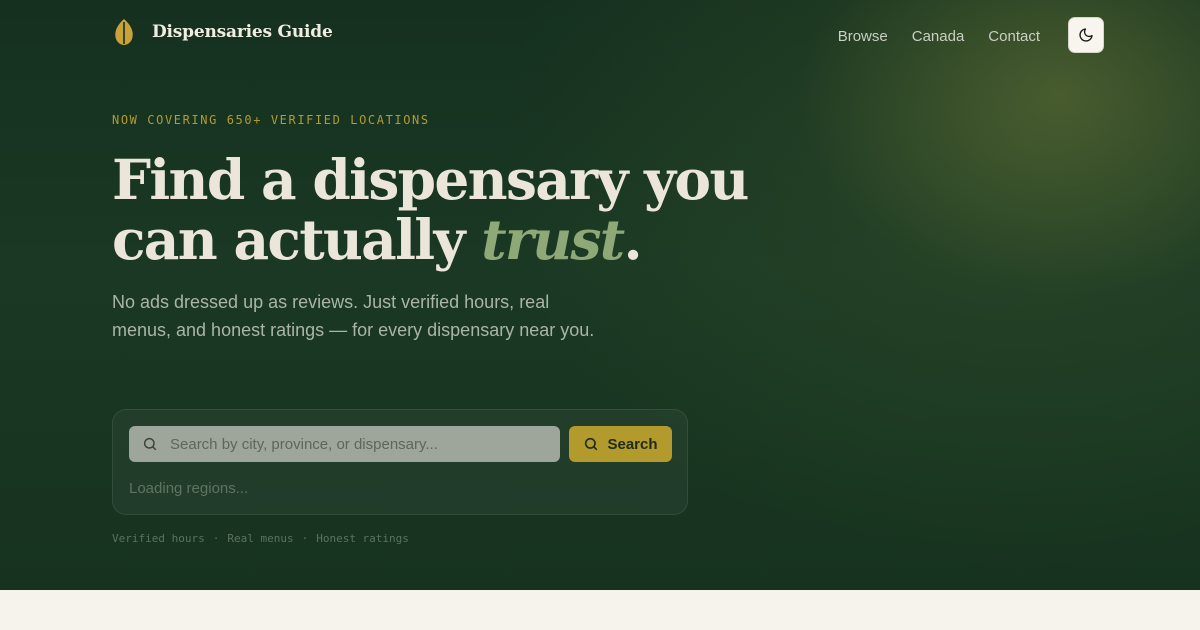  Describe the element at coordinates (1014, 36) in the screenshot. I see `nav-link-contact: Contact` at that location.